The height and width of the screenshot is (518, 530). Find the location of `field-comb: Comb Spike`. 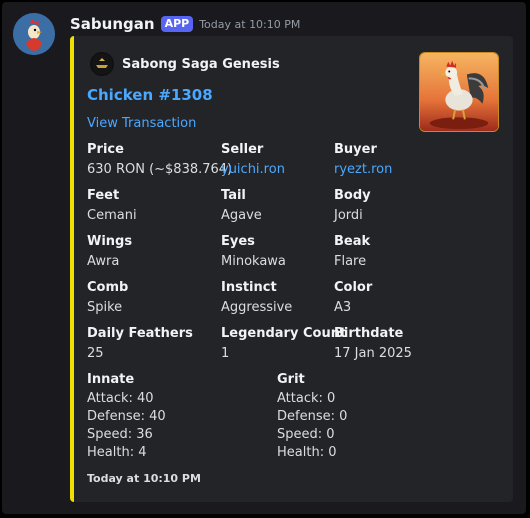

field-comb: Comb Spike is located at coordinates (152, 298).